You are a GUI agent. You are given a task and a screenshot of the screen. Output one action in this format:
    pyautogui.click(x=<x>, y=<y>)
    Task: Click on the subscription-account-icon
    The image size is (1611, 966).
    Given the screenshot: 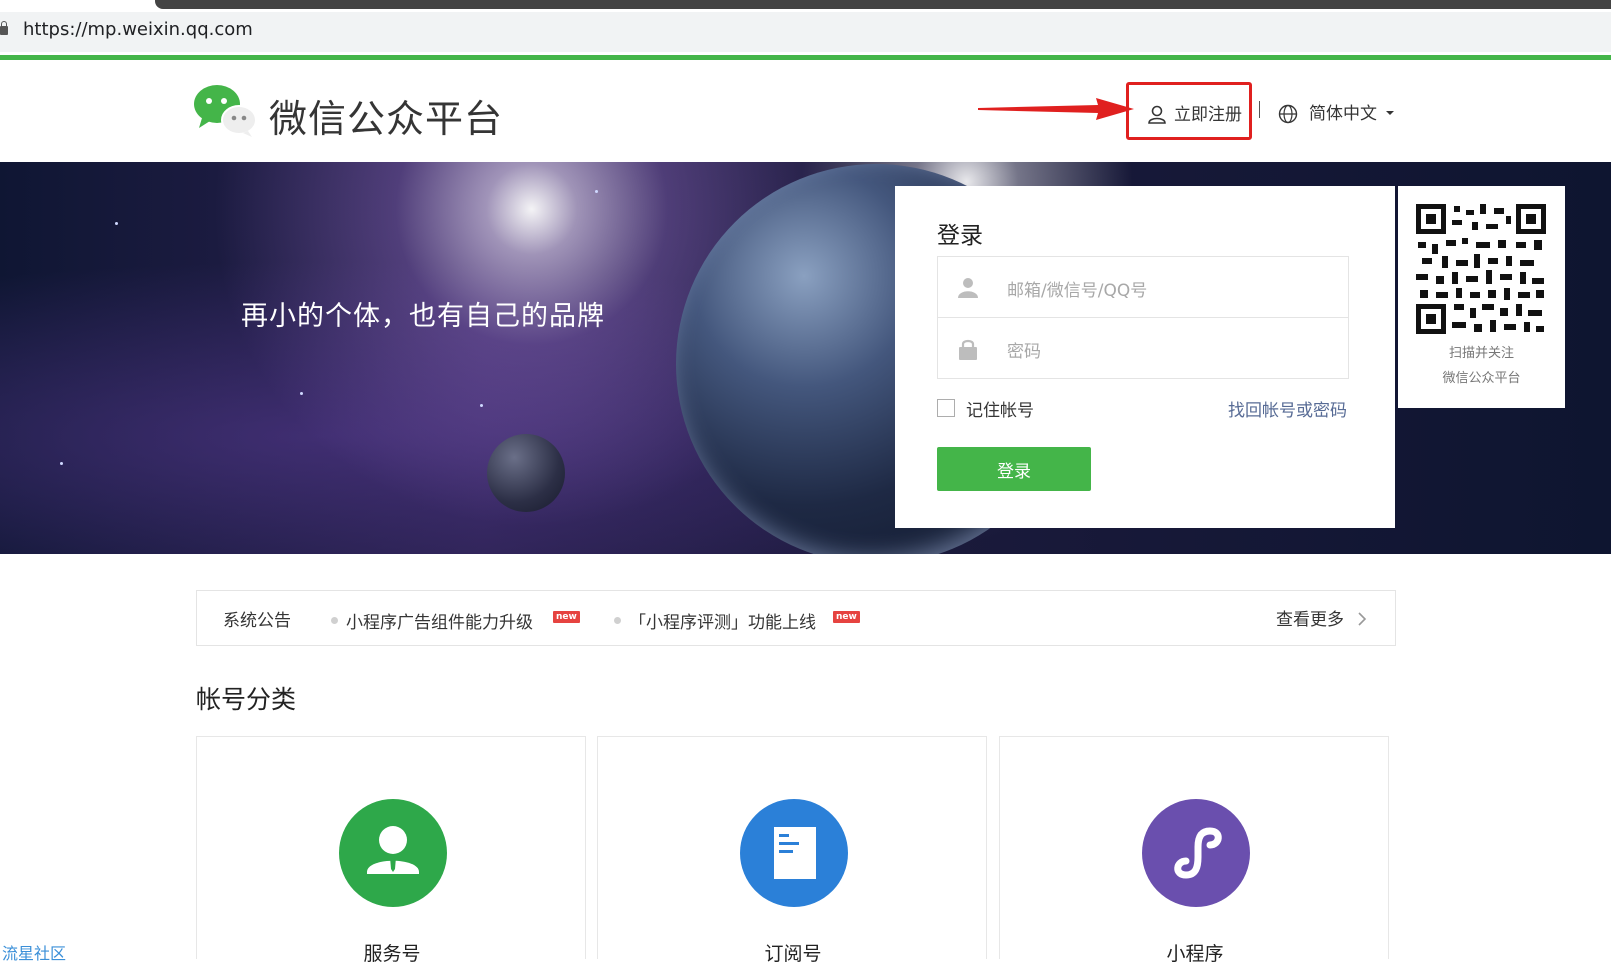 What is the action you would take?
    pyautogui.click(x=795, y=853)
    